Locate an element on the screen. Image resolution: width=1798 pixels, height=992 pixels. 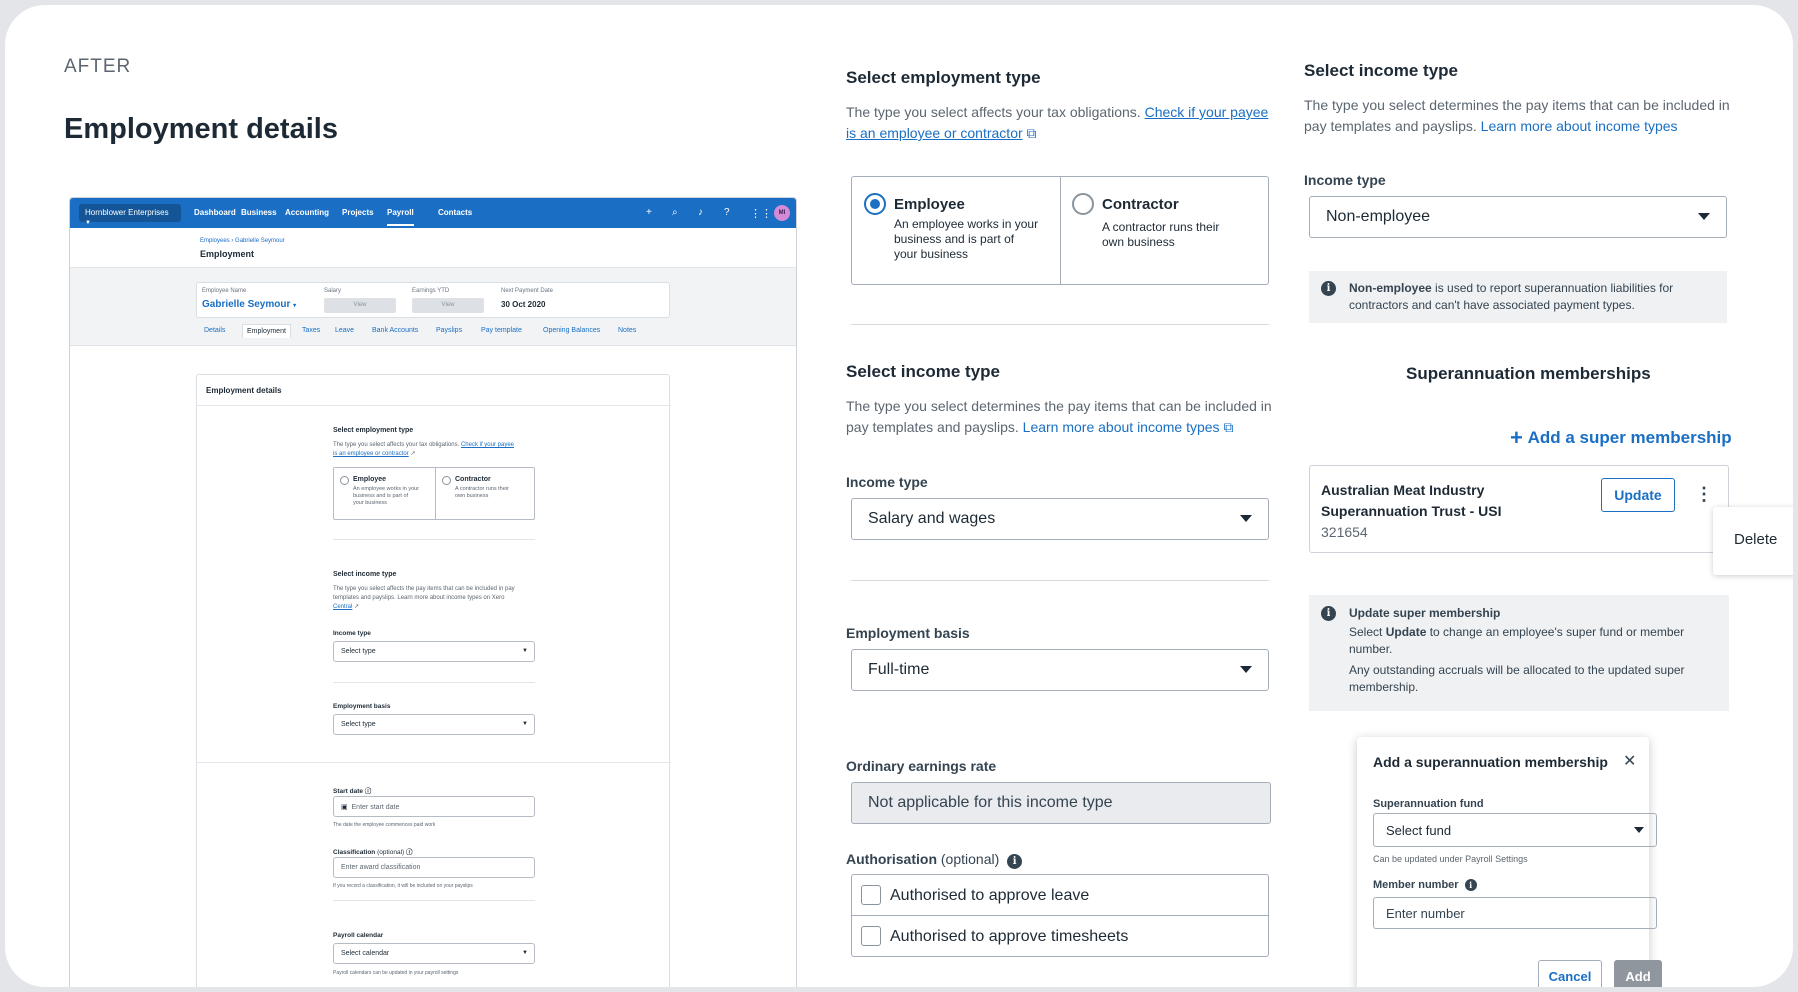
tab-notes: Notes is located at coordinates (627, 330).